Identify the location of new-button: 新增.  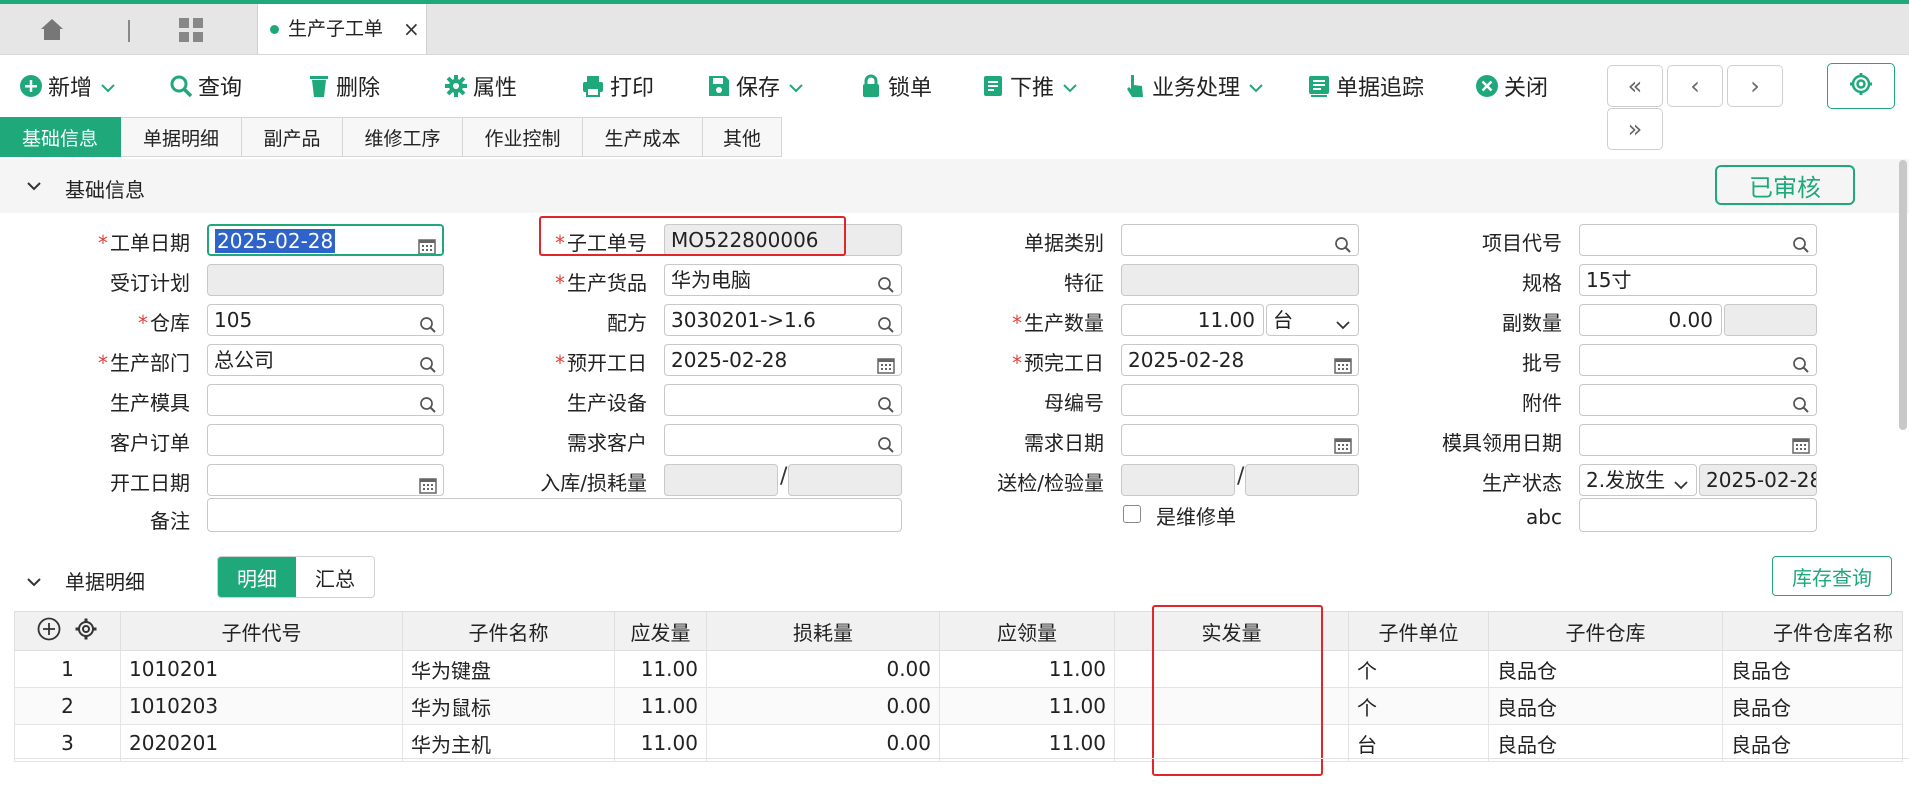
(67, 86).